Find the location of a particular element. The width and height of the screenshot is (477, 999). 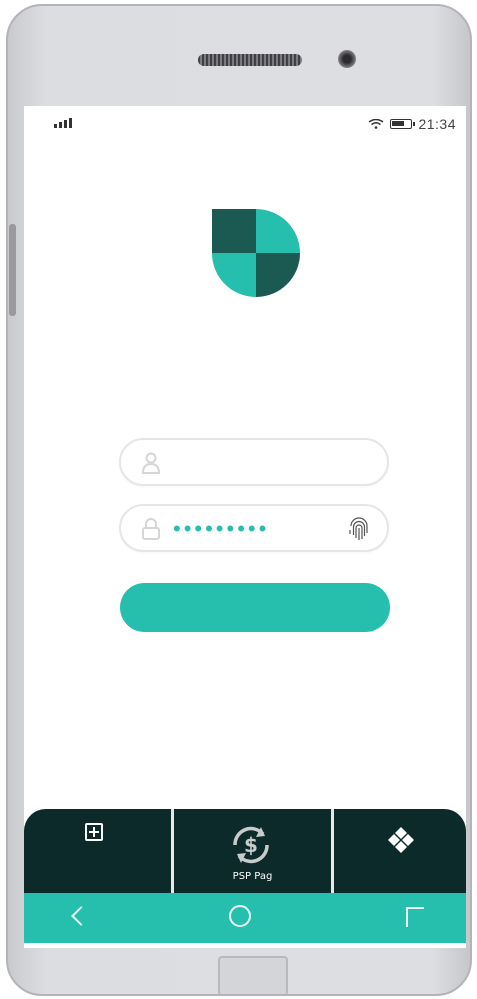

app-logo is located at coordinates (256, 253).